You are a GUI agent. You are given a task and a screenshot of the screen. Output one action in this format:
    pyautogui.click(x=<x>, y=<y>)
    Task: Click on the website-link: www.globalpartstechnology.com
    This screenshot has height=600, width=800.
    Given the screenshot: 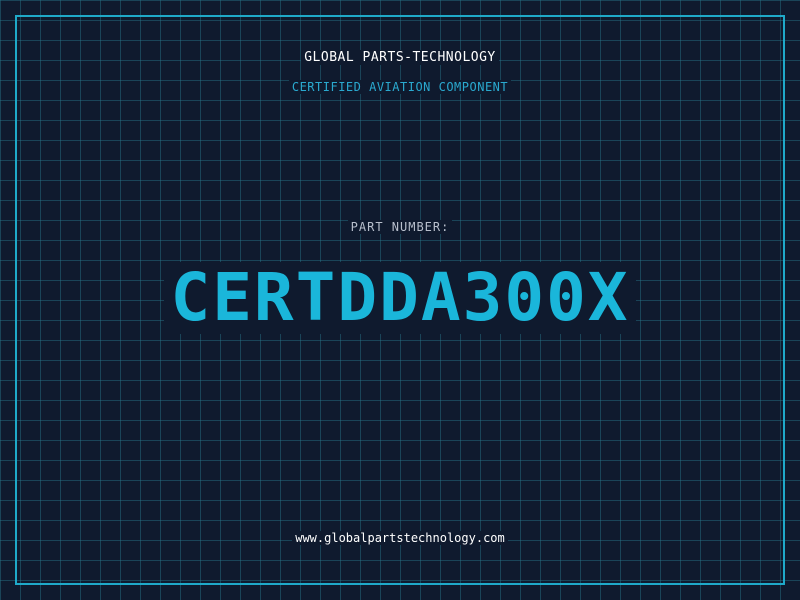 What is the action you would take?
    pyautogui.click(x=400, y=538)
    